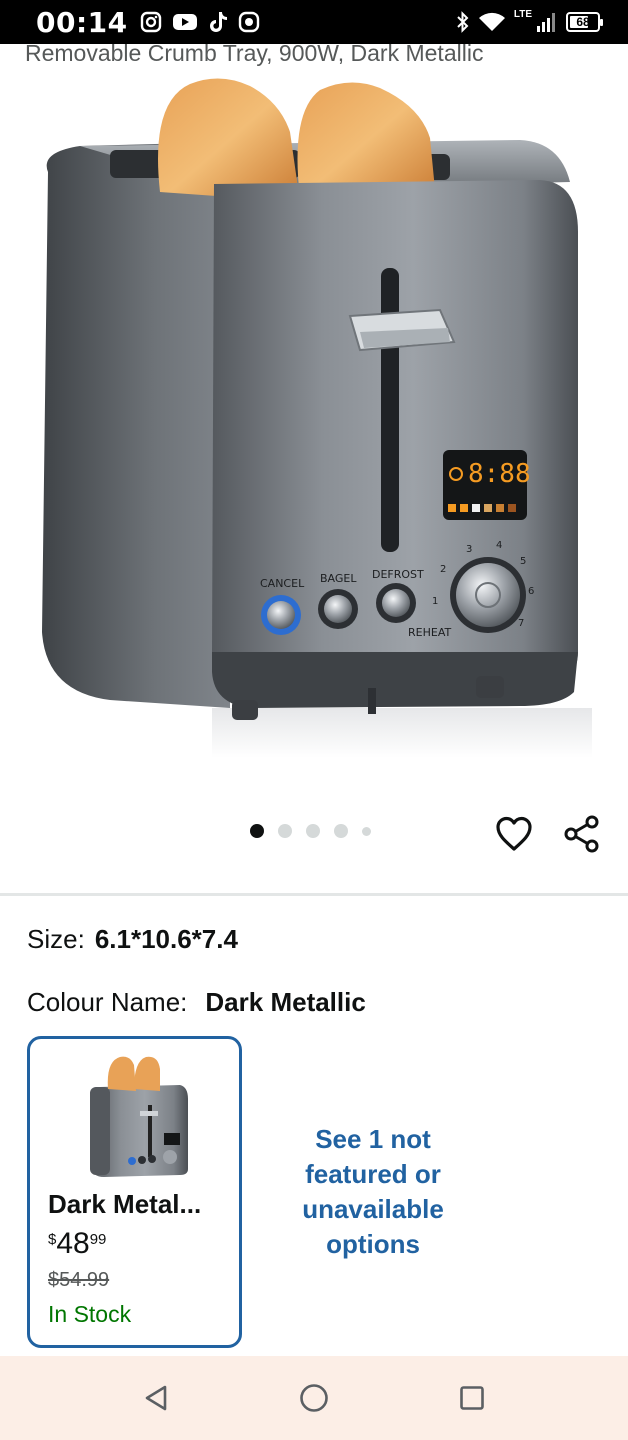 The width and height of the screenshot is (628, 1440). I want to click on wishlist-button, so click(514, 834).